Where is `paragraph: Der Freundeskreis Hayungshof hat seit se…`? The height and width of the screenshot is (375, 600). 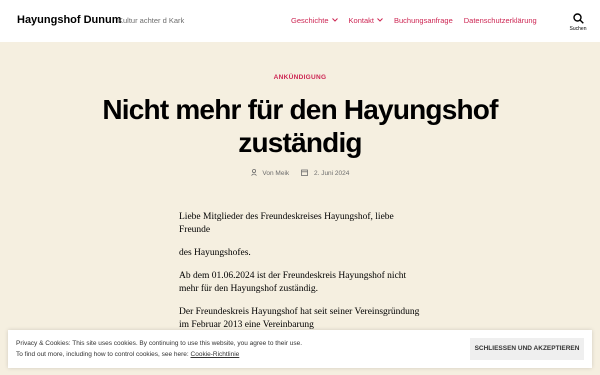 paragraph: Der Freundeskreis Hayungshof hat seit se… is located at coordinates (299, 318).